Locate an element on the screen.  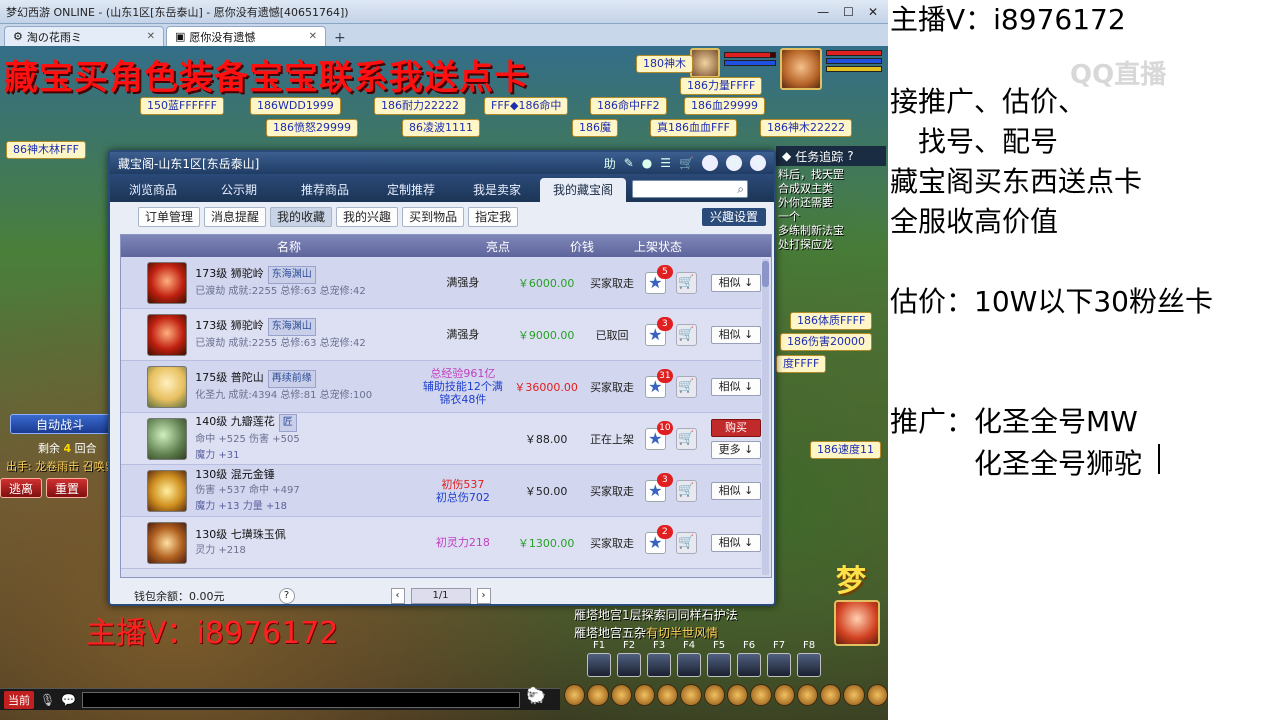
favorite-star-icon: ★ 5 is located at coordinates (658, 279).